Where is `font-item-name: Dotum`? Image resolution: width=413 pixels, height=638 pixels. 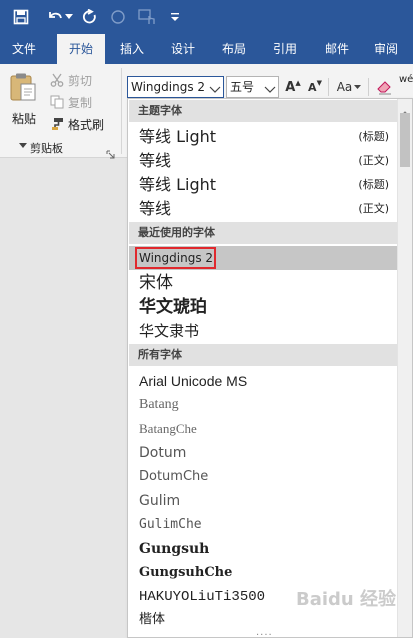
font-item-name: Dotum is located at coordinates (163, 453).